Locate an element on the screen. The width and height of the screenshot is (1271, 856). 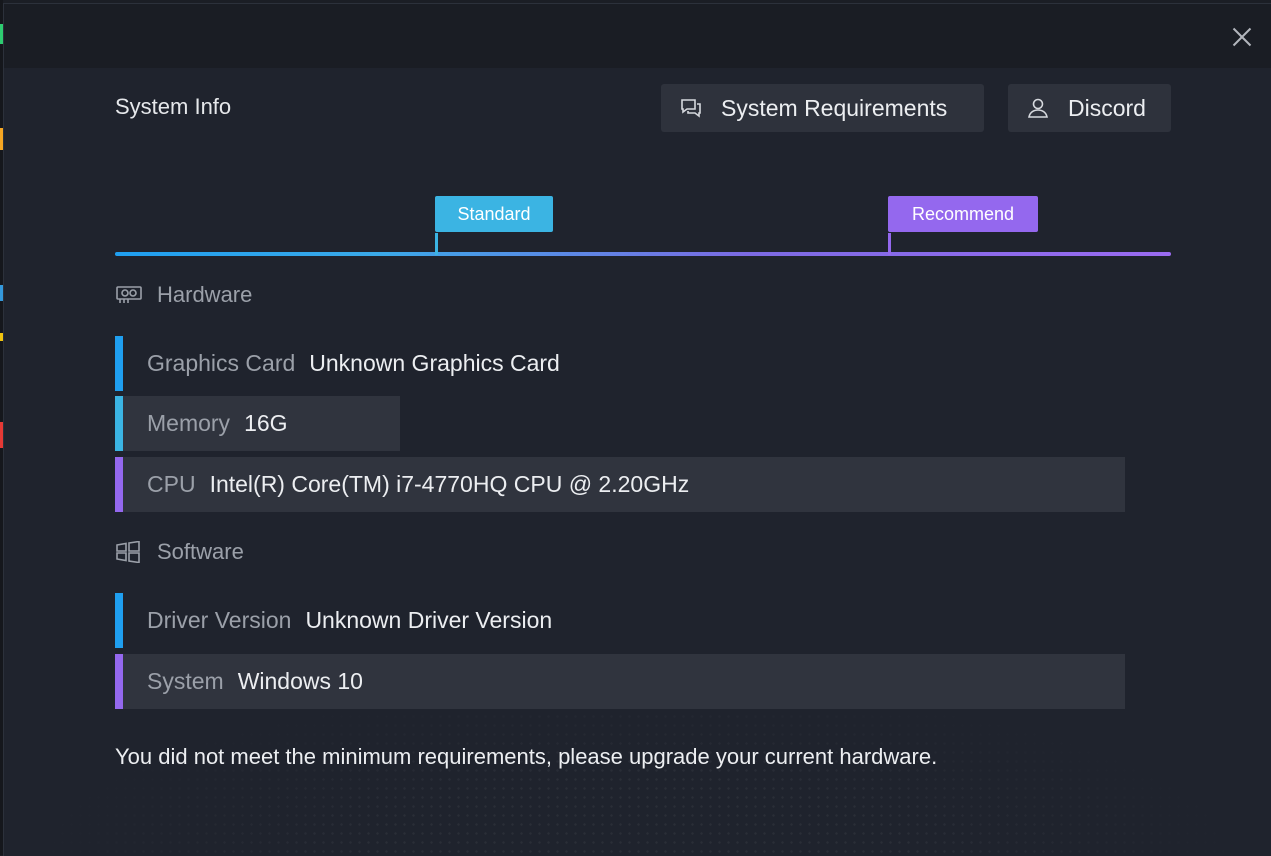
row-label: Memory is located at coordinates (189, 423).